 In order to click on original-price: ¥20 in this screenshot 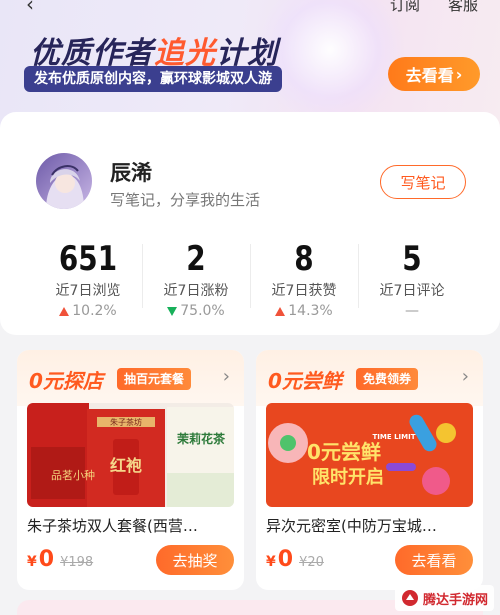, I will do `click(311, 562)`.